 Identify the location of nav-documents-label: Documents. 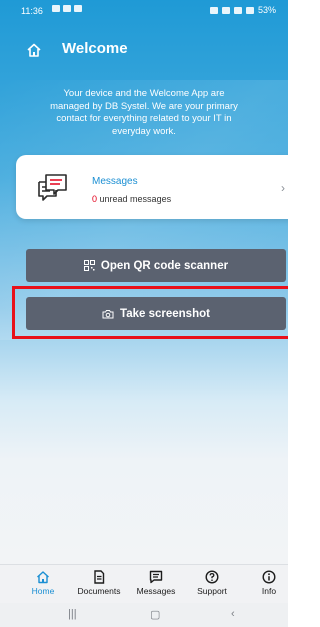
(99, 591).